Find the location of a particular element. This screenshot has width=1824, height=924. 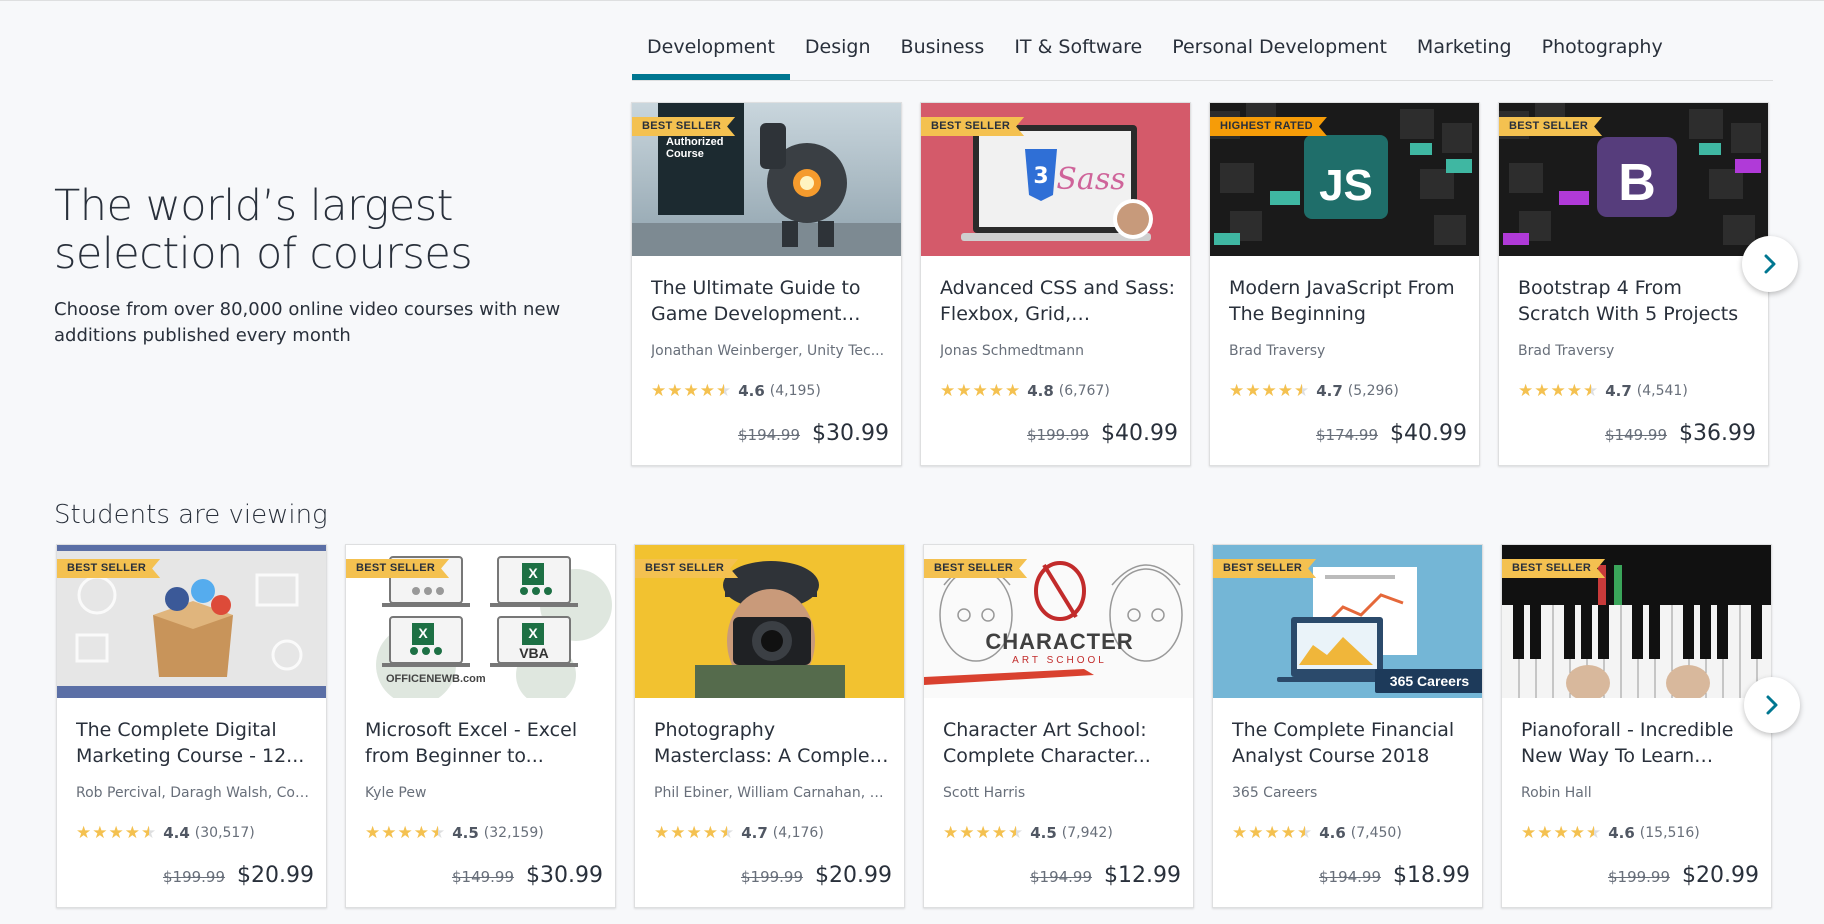

sale-price: $40.99 is located at coordinates (1428, 433).